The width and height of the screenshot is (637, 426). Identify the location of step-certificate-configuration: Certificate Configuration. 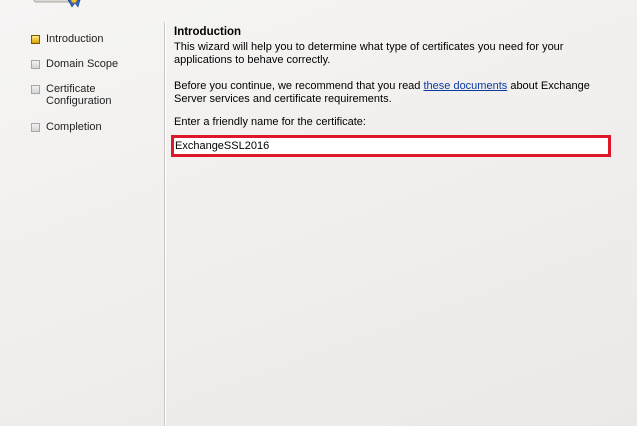
(76, 95).